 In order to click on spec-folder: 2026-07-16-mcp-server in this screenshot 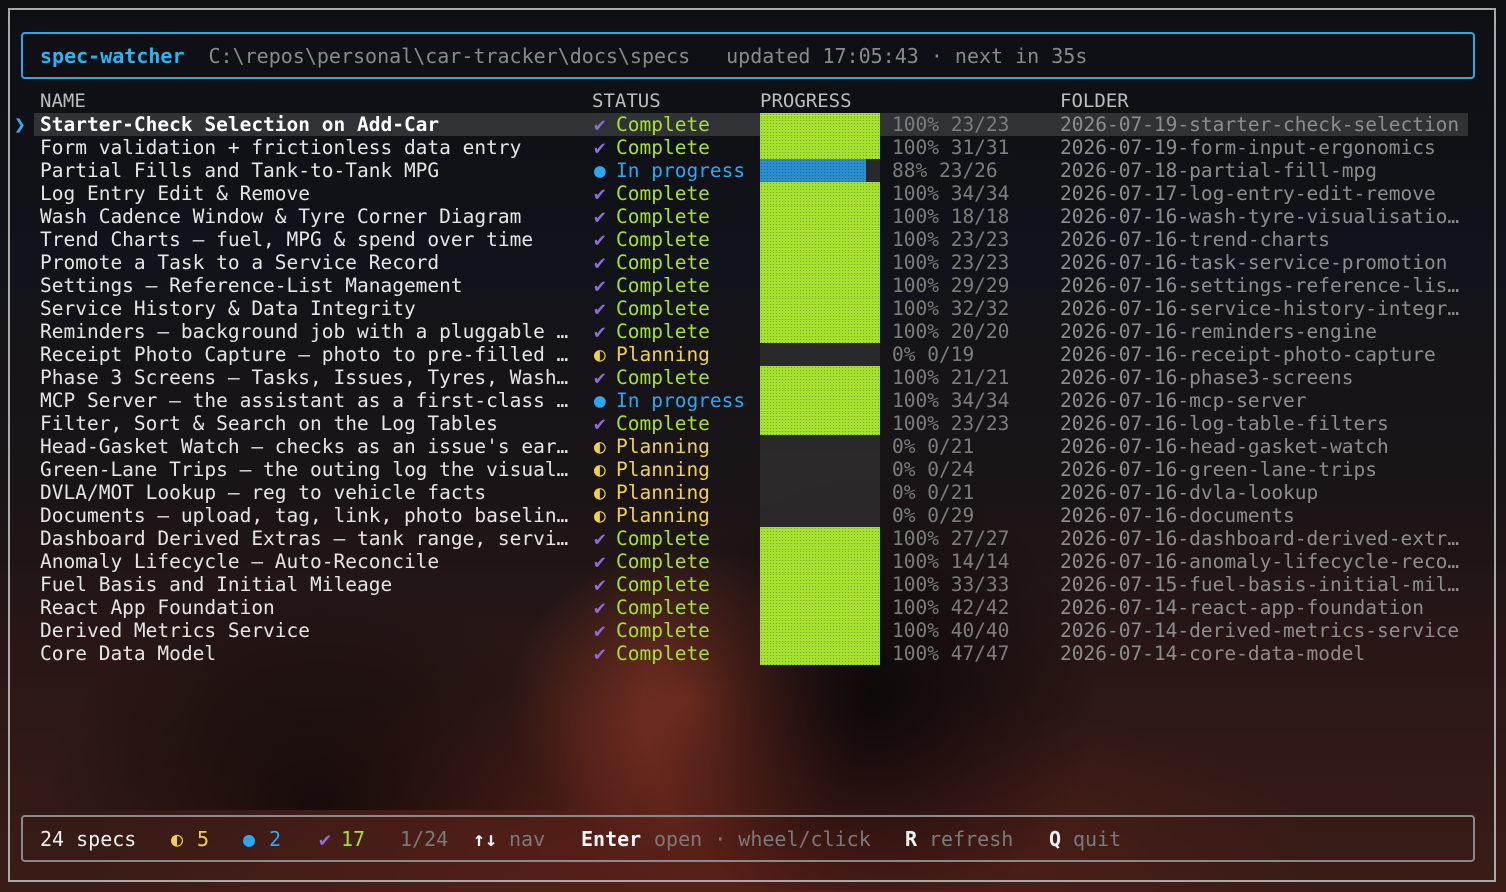, I will do `click(1183, 400)`.